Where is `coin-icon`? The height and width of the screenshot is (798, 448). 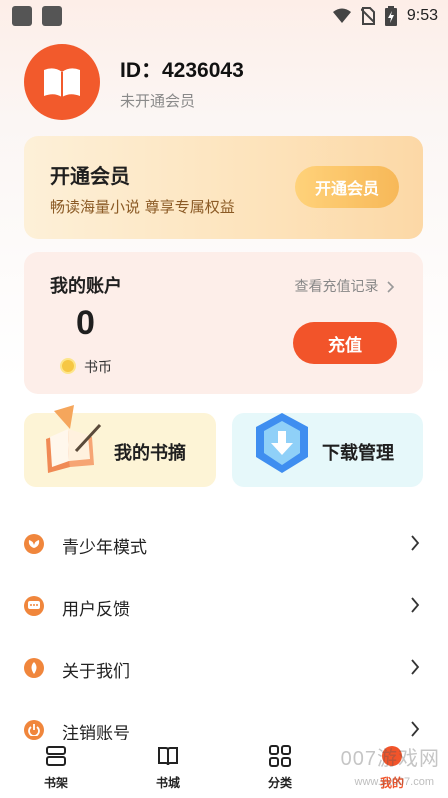
coin-icon is located at coordinates (68, 366).